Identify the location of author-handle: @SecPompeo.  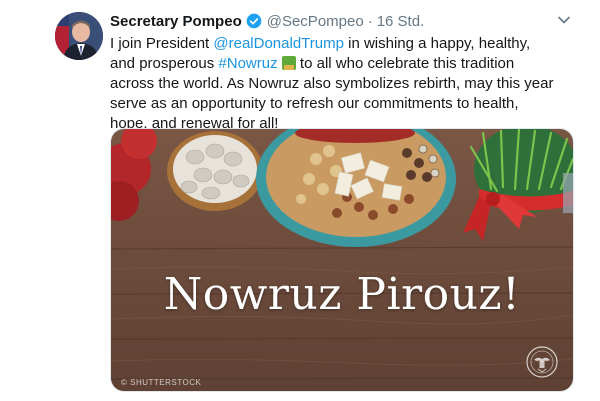
(315, 21).